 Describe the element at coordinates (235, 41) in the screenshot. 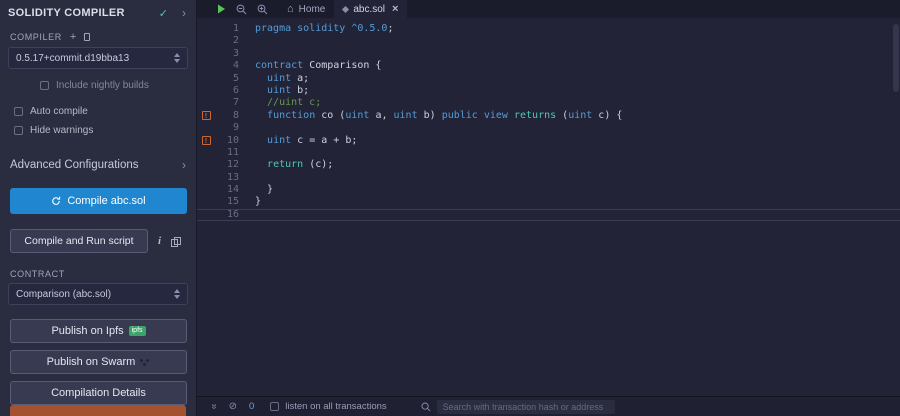

I see `line-number: 2` at that location.